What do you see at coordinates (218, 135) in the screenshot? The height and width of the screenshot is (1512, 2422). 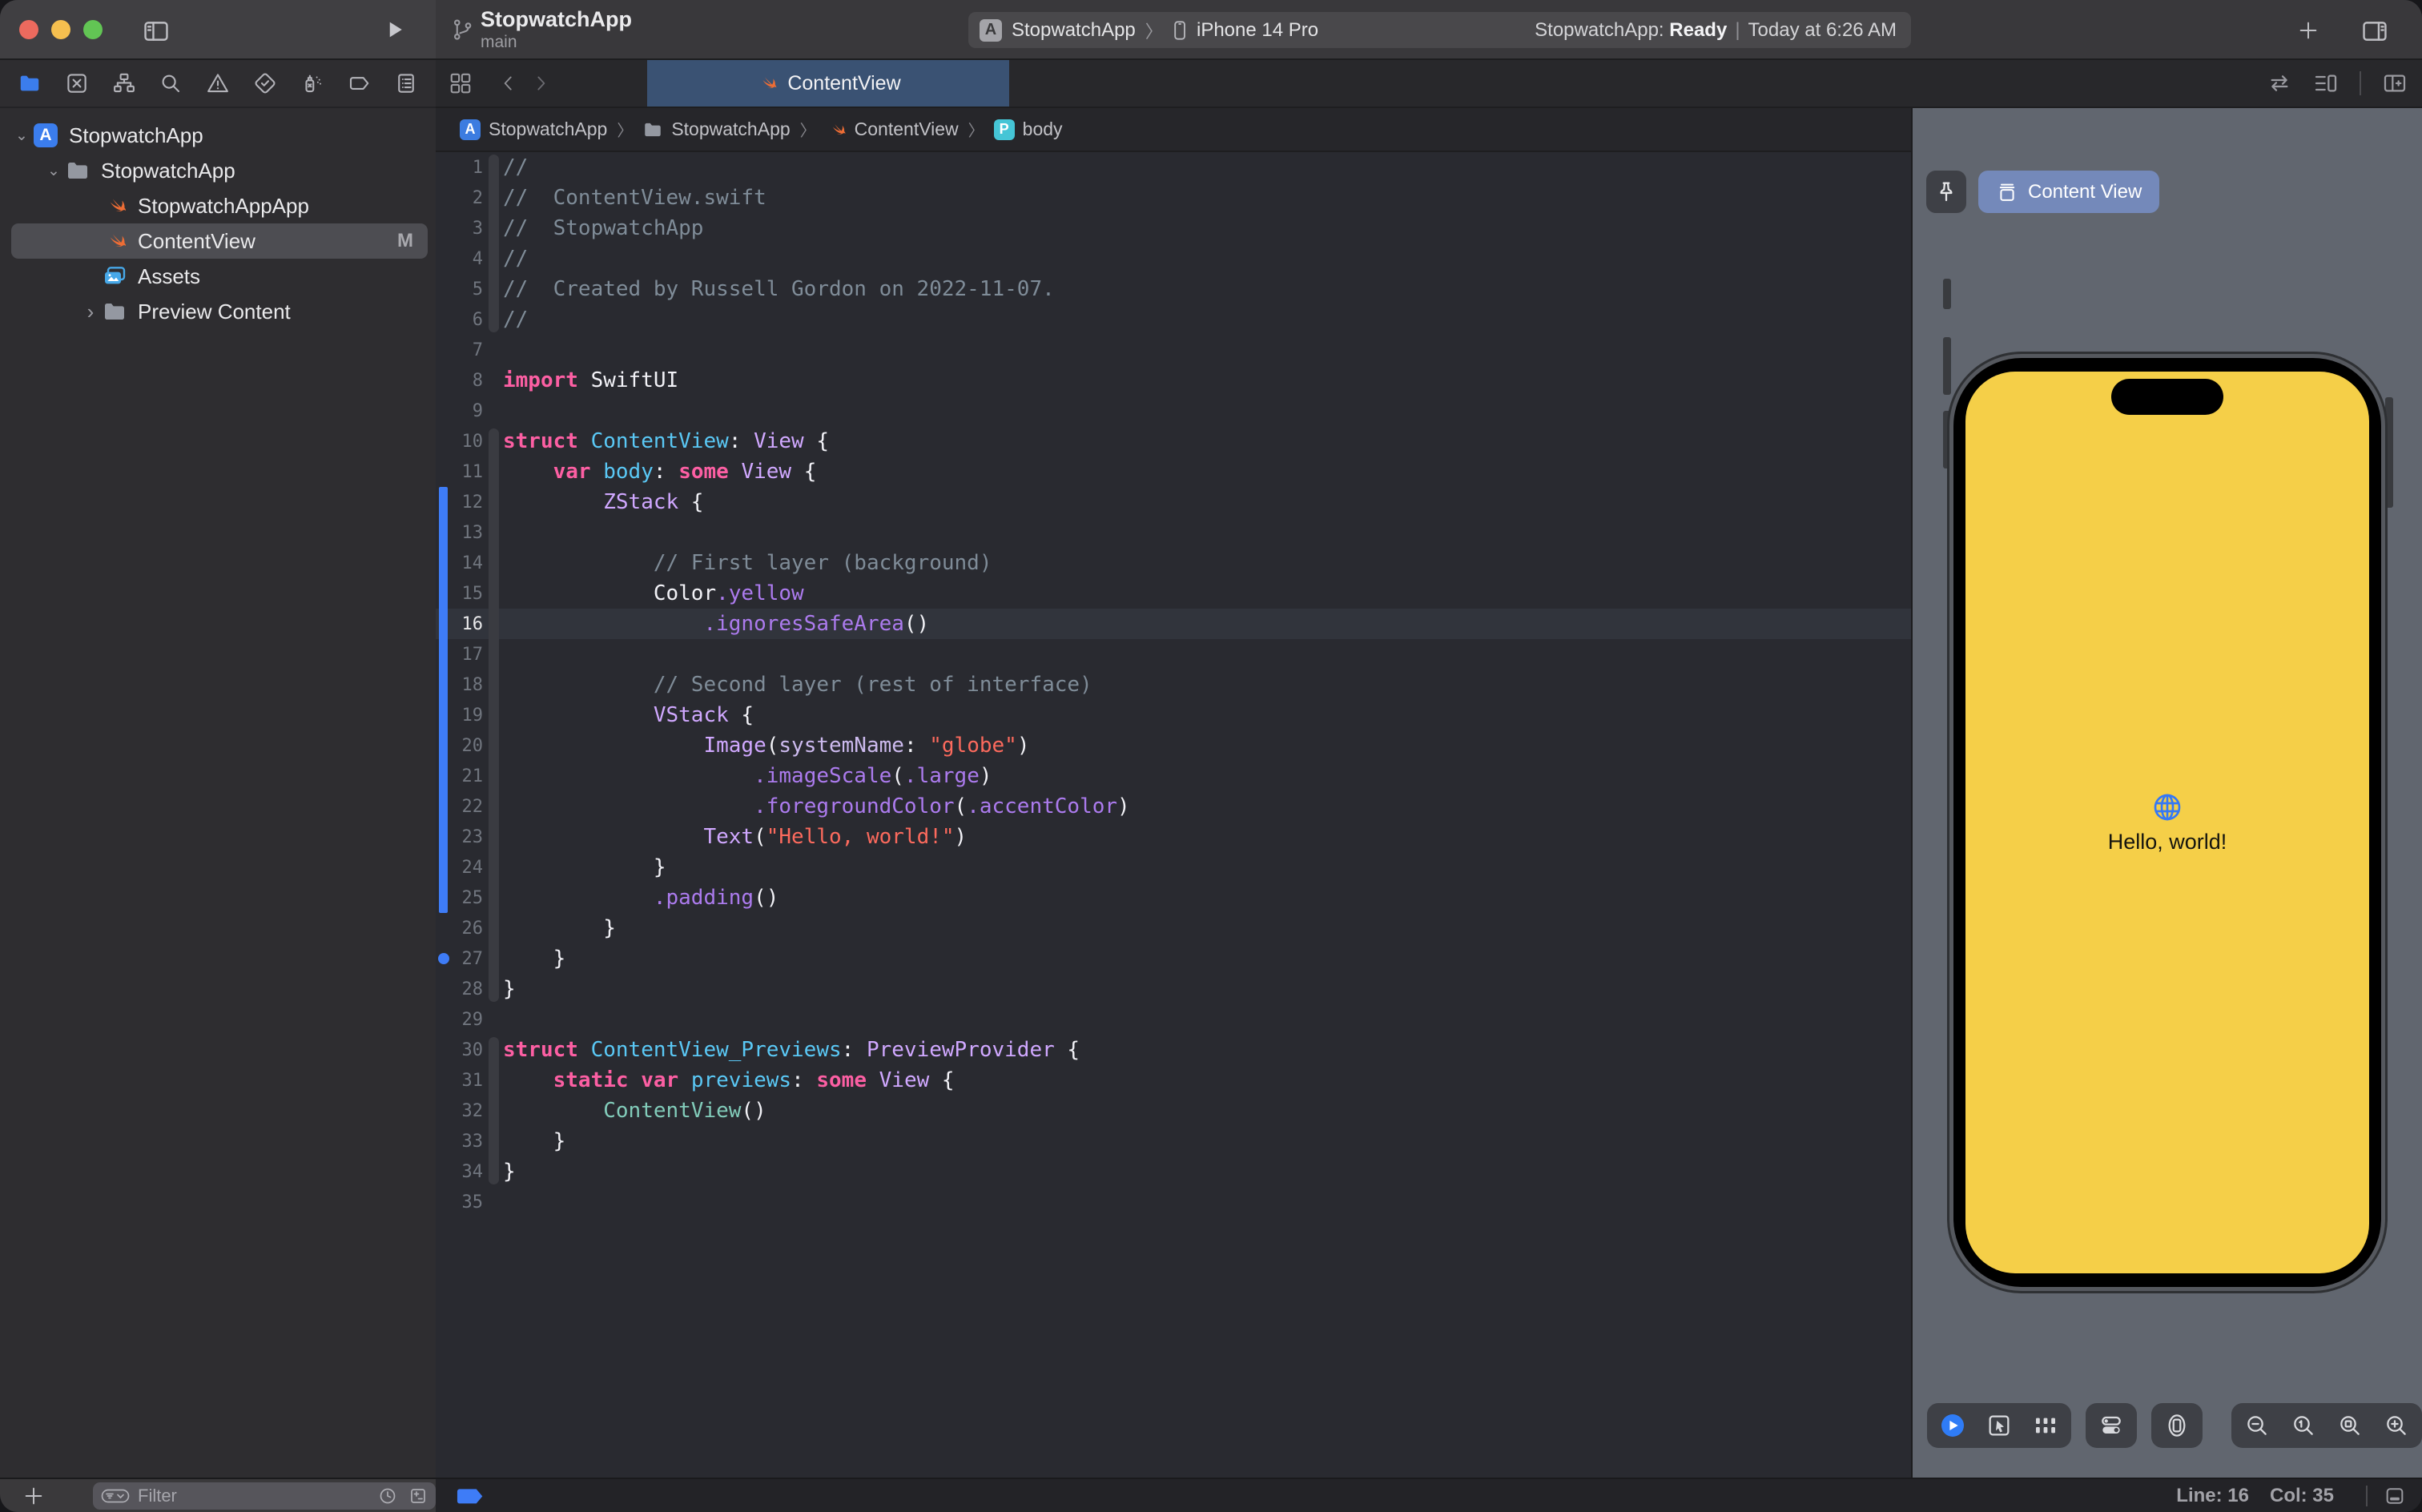 I see `tree-item-stopwatchapp: ⌄ A StopwatchApp` at bounding box center [218, 135].